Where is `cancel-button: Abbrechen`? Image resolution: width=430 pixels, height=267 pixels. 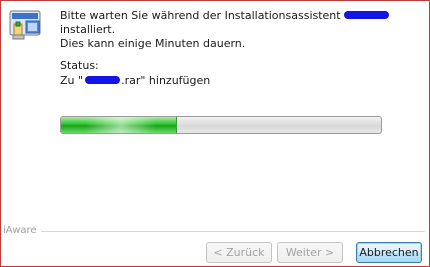 cancel-button: Abbrechen is located at coordinates (389, 252).